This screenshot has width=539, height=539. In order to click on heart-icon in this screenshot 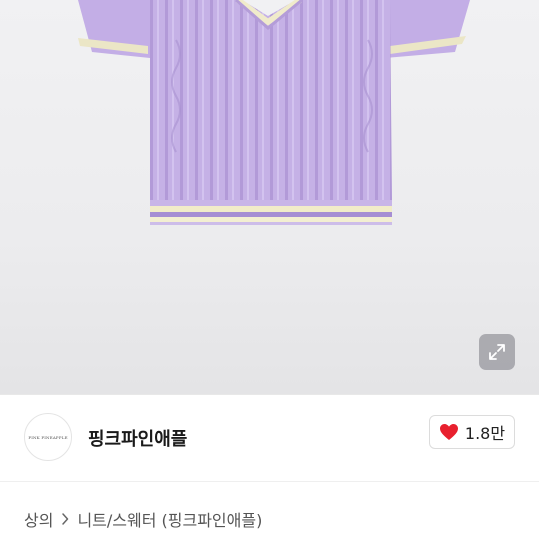, I will do `click(448, 432)`.